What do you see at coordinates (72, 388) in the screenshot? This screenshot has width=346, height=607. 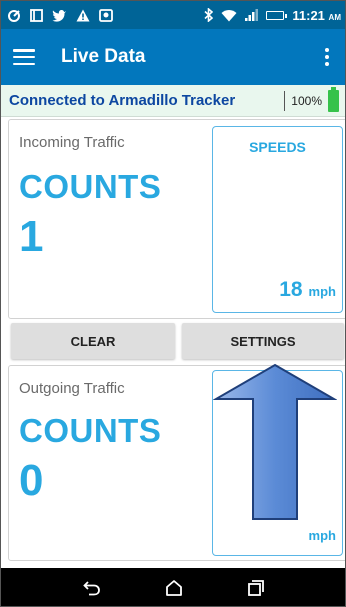 I see `outgoing-traffic-label: Outgoing Traffic` at bounding box center [72, 388].